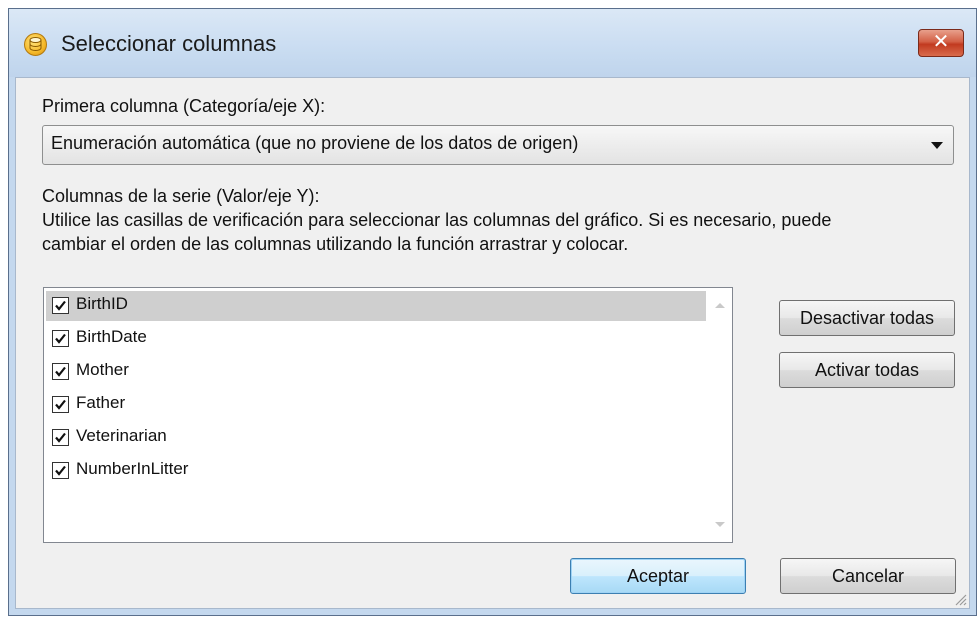  I want to click on list-scrollbar, so click(720, 415).